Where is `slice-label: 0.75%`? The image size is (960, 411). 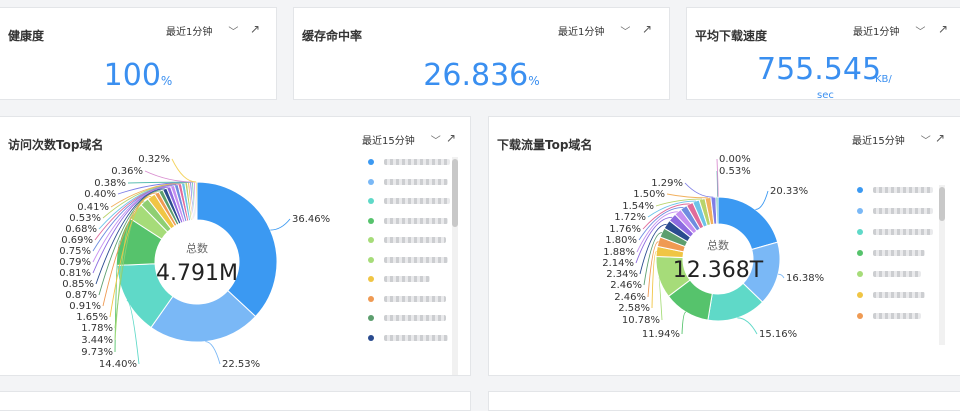 slice-label: 0.75% is located at coordinates (75, 251).